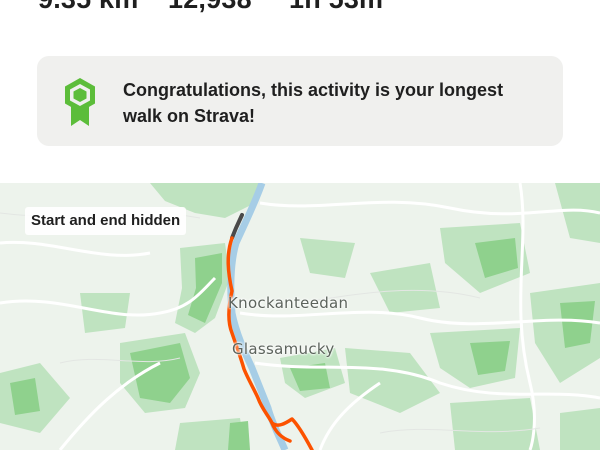 The image size is (600, 450). What do you see at coordinates (88, 7) in the screenshot?
I see `distance-value: 9.35 km` at bounding box center [88, 7].